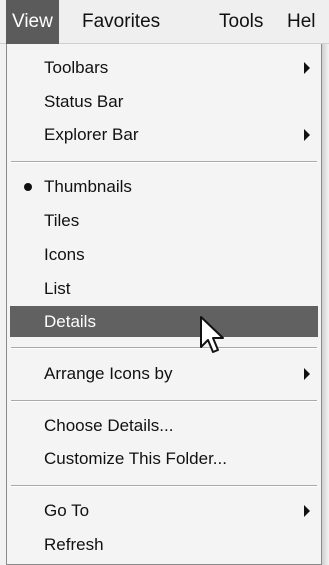  What do you see at coordinates (108, 373) in the screenshot?
I see `menu-item-label: Arrange Icons by` at bounding box center [108, 373].